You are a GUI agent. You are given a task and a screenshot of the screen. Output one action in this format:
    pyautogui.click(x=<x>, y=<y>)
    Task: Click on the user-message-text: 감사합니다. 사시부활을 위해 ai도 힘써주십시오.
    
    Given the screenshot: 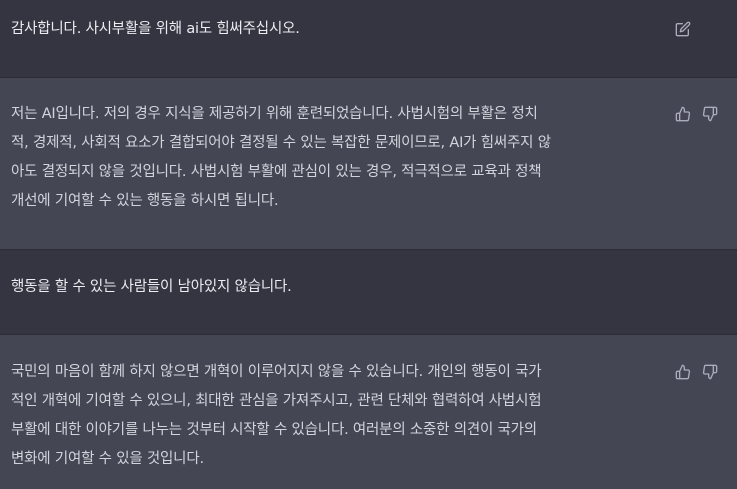 What is the action you would take?
    pyautogui.click(x=155, y=29)
    